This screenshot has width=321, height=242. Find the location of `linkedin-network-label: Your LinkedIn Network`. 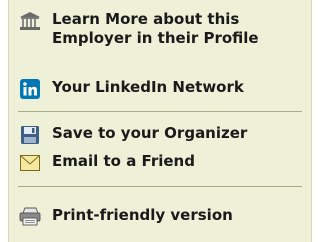

linkedin-network-label: Your LinkedIn Network is located at coordinates (148, 87).